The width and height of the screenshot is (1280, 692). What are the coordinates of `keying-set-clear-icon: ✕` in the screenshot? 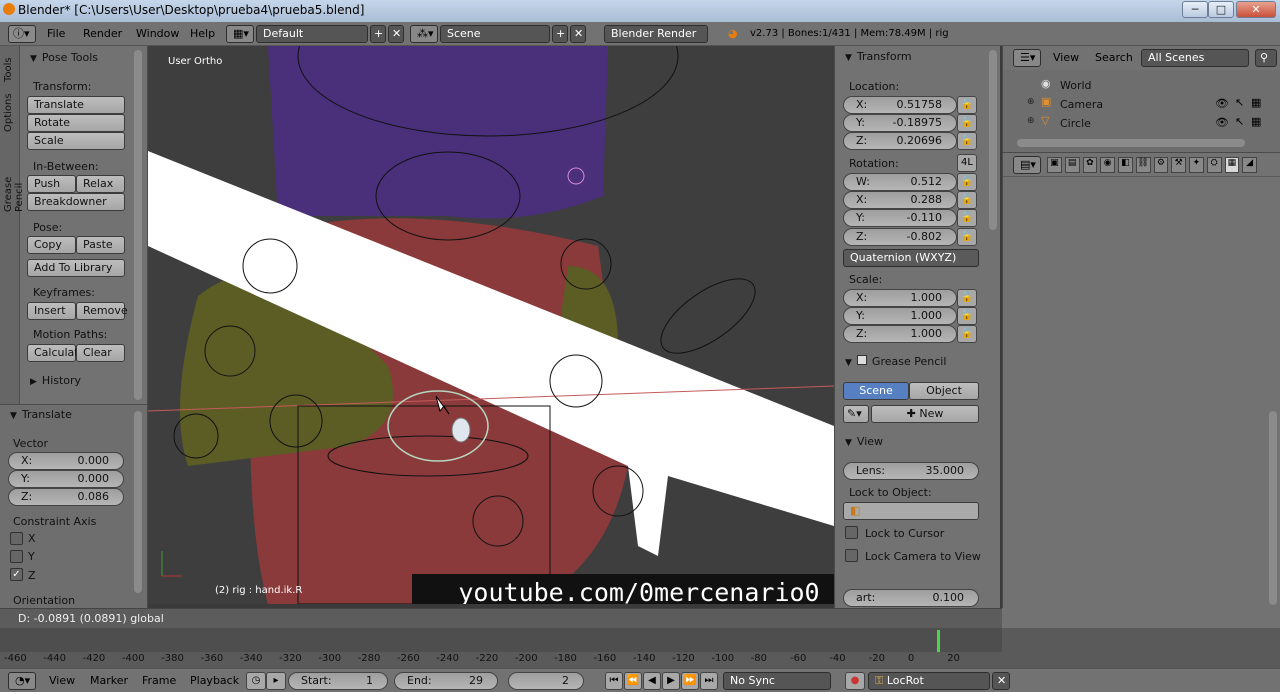 It's located at (1001, 681).